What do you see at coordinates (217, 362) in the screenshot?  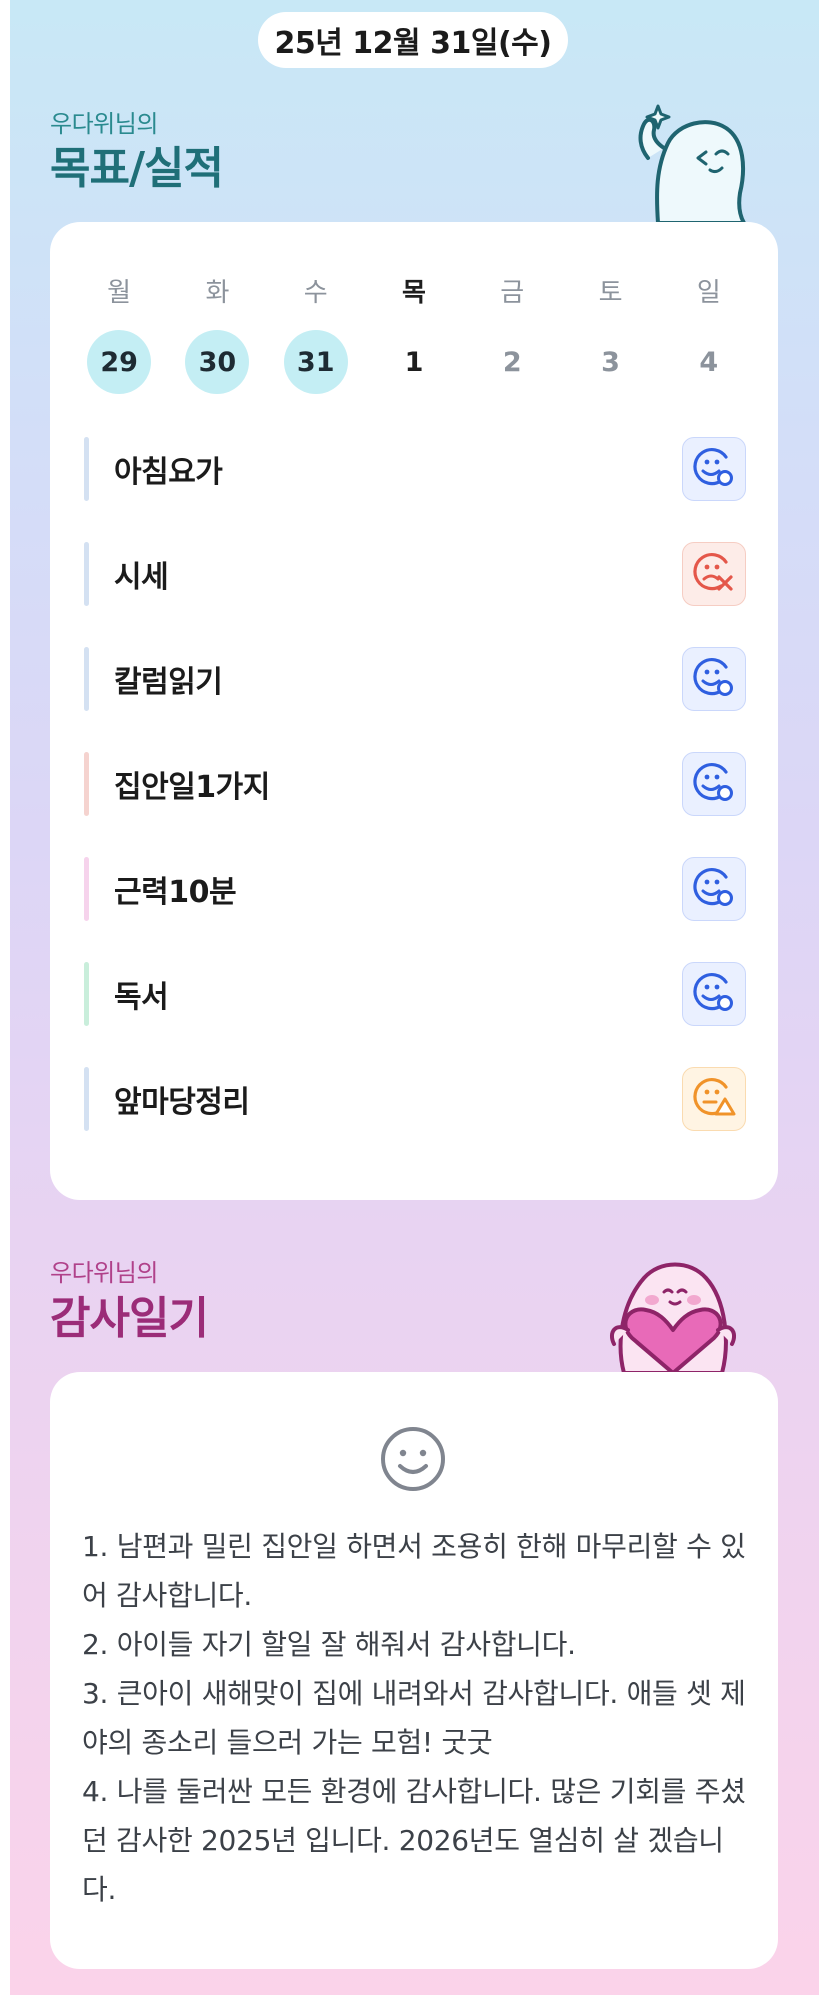 I see `date-day-30: 30` at bounding box center [217, 362].